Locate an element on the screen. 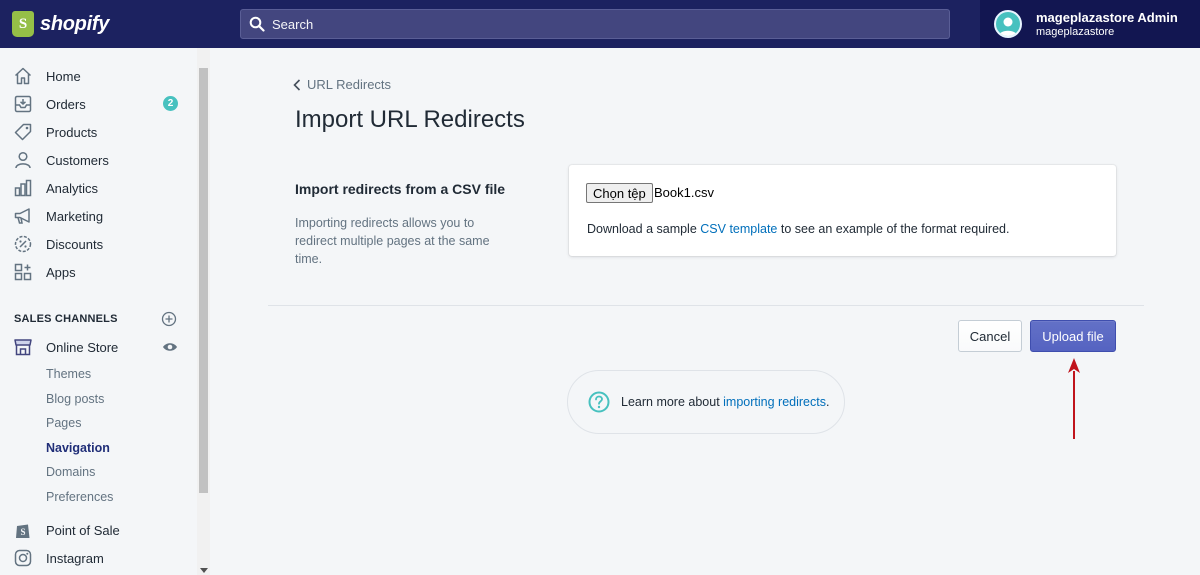 Image resolution: width=1200 pixels, height=575 pixels. user-avatar-icon is located at coordinates (1008, 26).